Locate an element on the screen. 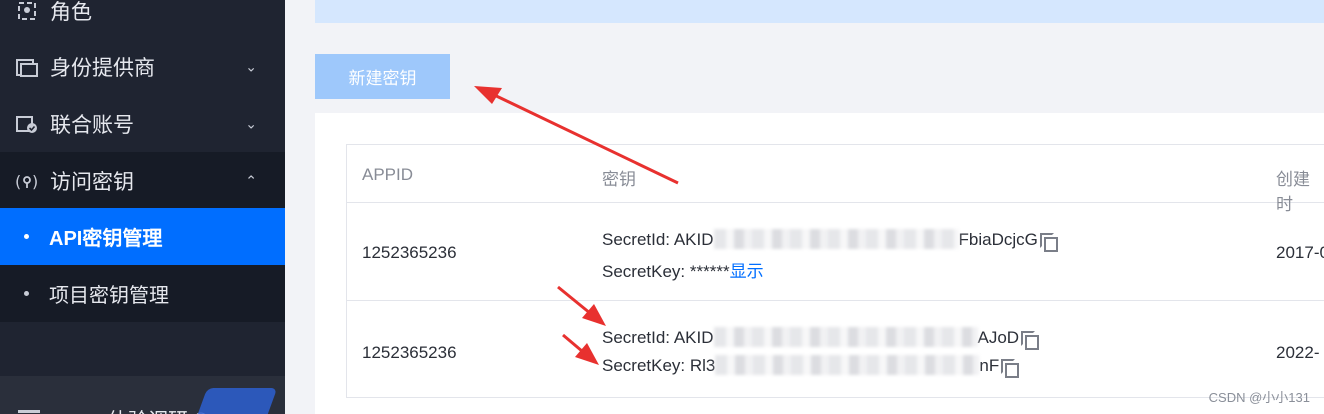 This screenshot has width=1324, height=414. secret-key-masked: ****** is located at coordinates (709, 271).